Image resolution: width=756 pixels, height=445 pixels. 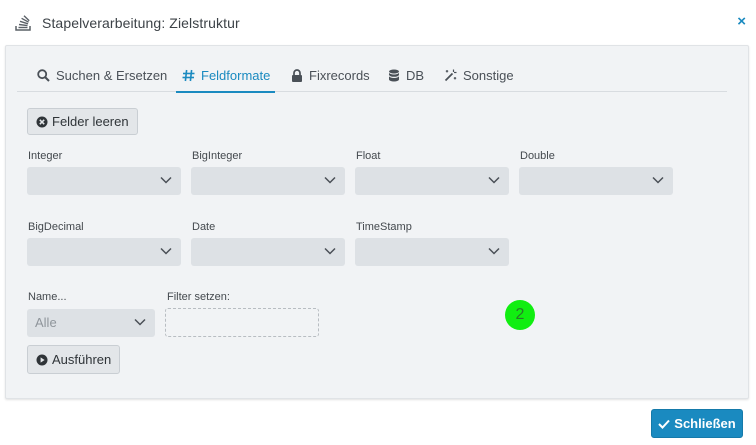 What do you see at coordinates (46, 322) in the screenshot?
I see `name-value: Alle` at bounding box center [46, 322].